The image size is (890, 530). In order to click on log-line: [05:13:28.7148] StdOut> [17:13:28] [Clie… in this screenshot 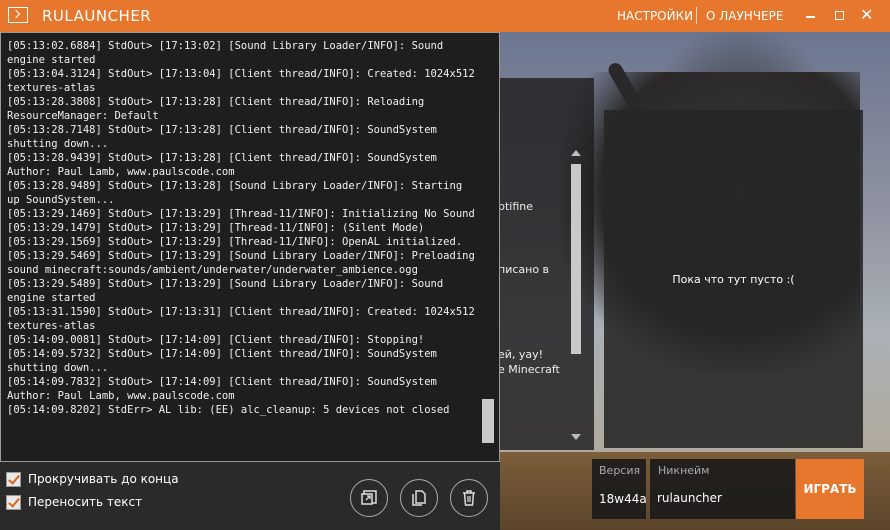, I will do `click(225, 137)`.